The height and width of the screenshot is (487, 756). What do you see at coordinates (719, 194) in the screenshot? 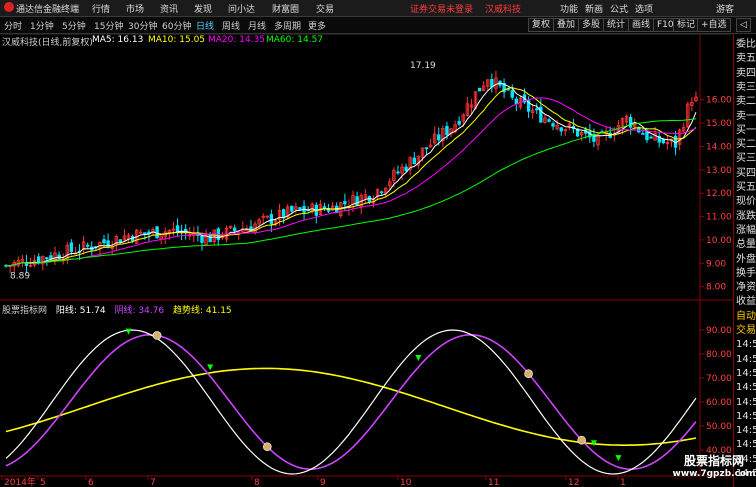
I see `price-tick-label: 12.00` at bounding box center [719, 194].